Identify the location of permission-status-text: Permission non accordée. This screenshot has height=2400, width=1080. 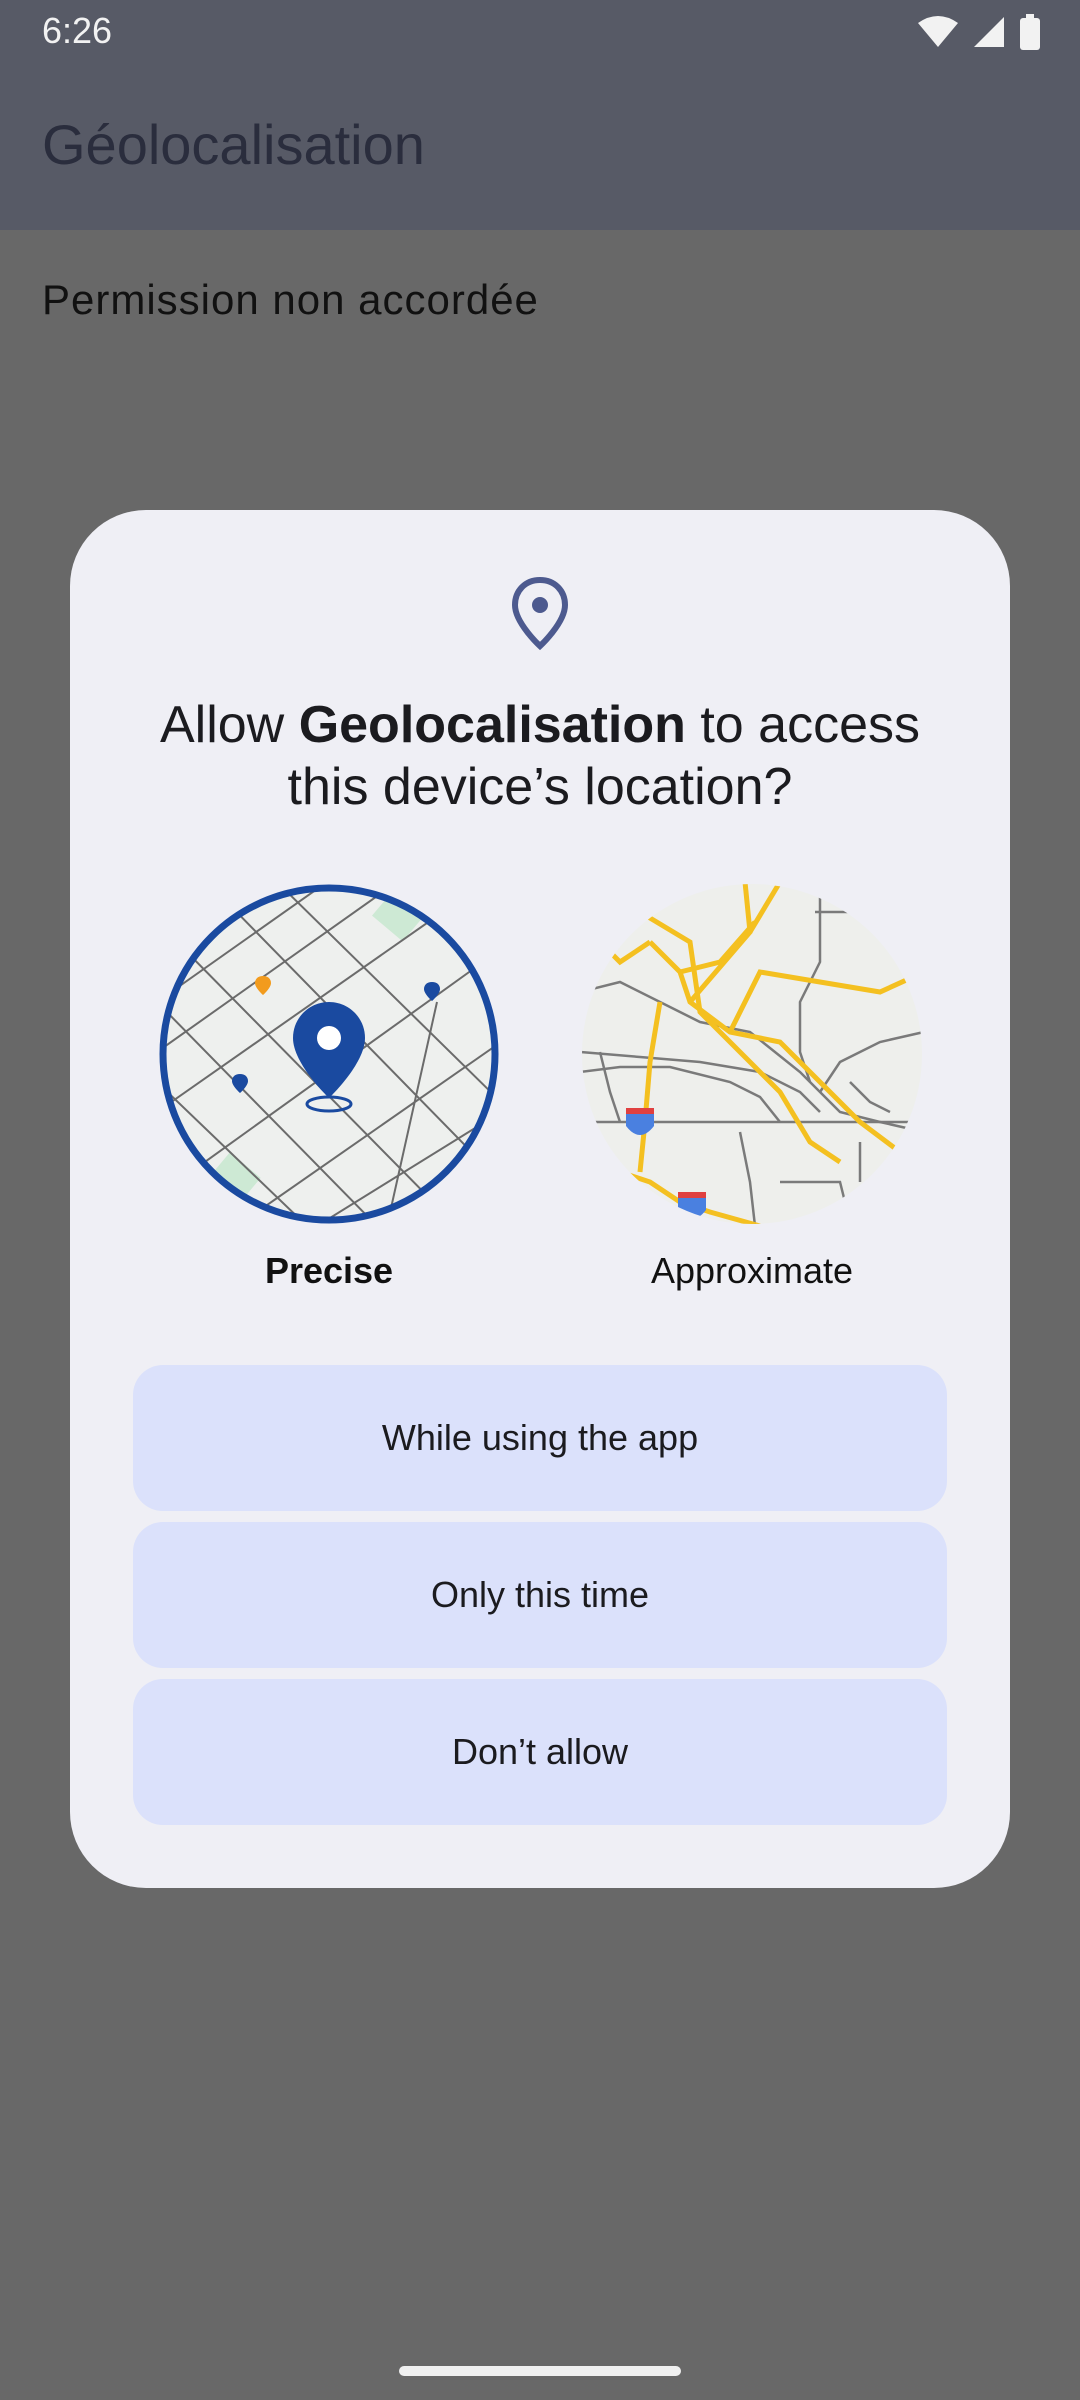
(290, 299).